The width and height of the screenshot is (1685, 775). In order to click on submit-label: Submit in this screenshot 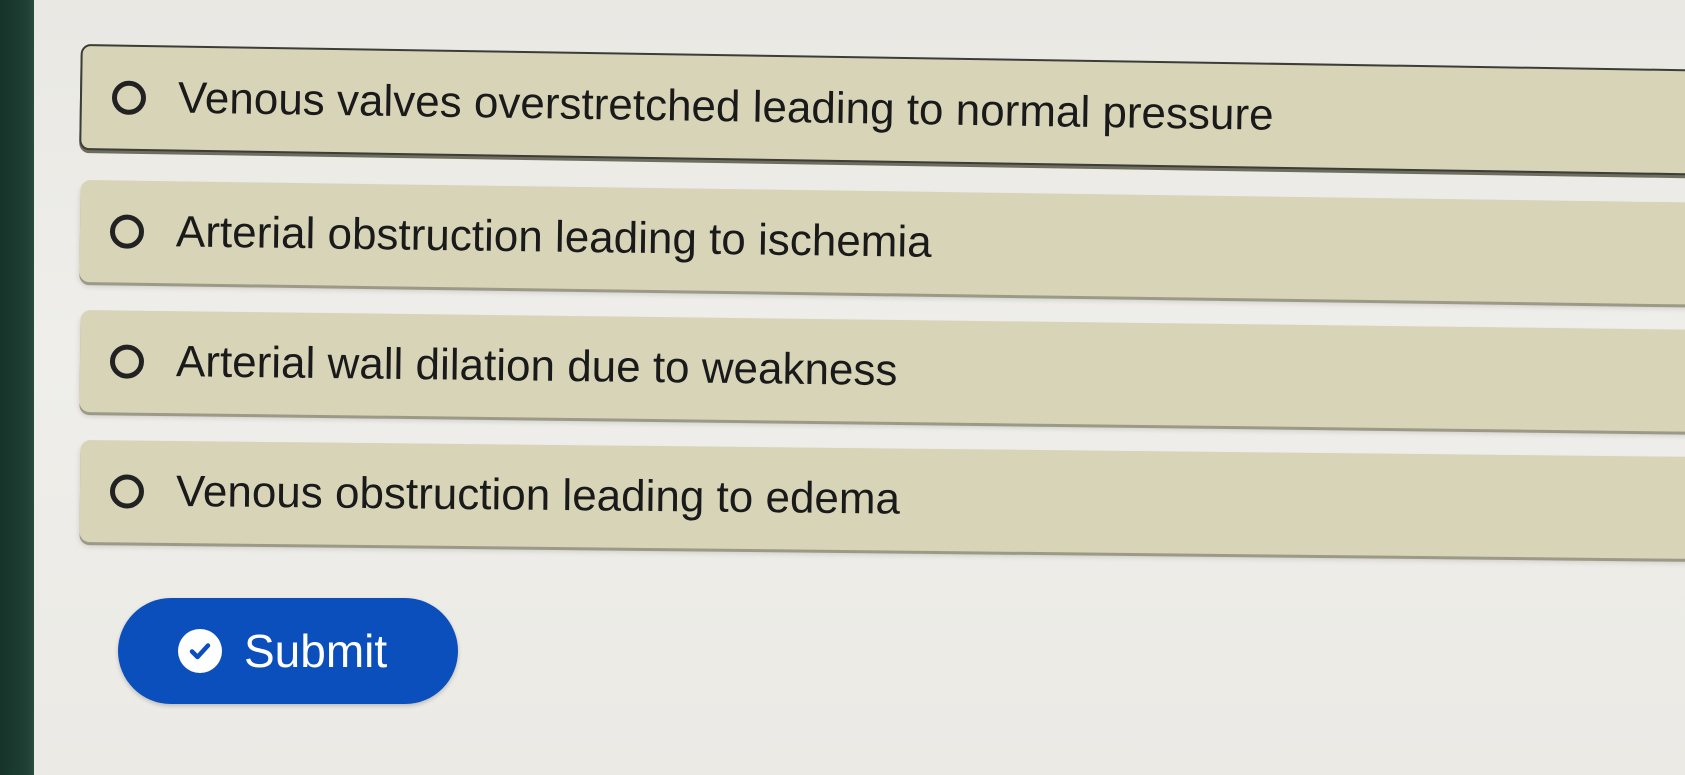, I will do `click(316, 651)`.